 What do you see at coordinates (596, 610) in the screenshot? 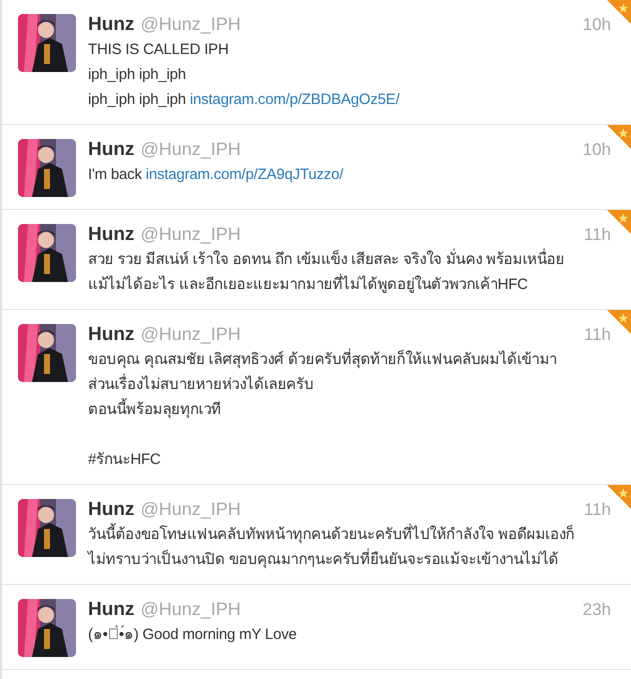
I see `tweet-time: 23h` at bounding box center [596, 610].